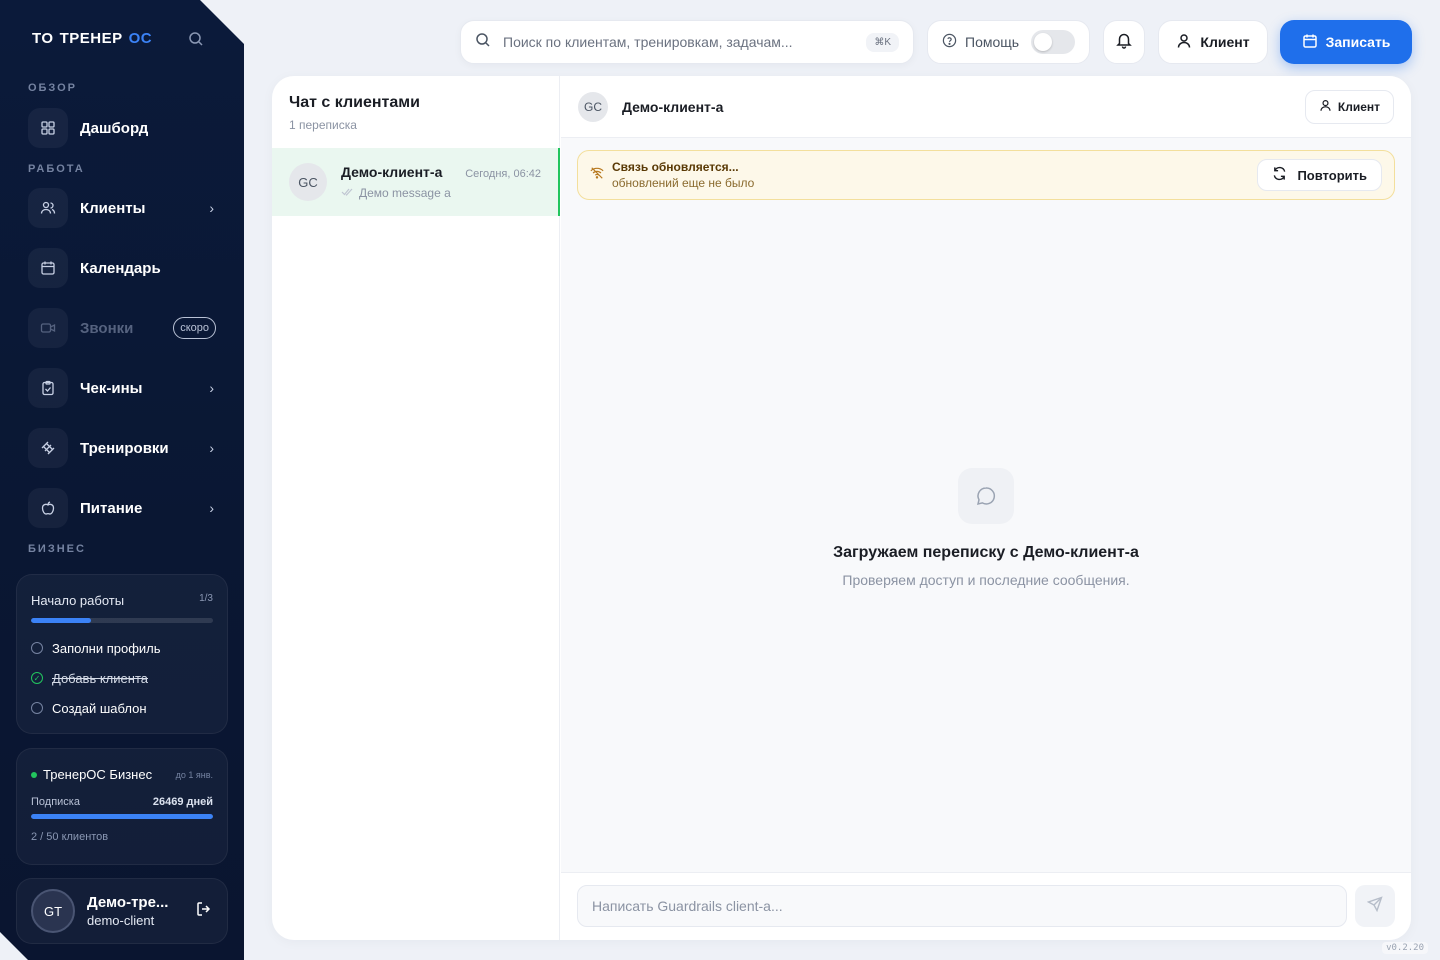 Image resolution: width=1440 pixels, height=960 pixels. What do you see at coordinates (53, 911) in the screenshot?
I see `avatar: GT` at bounding box center [53, 911].